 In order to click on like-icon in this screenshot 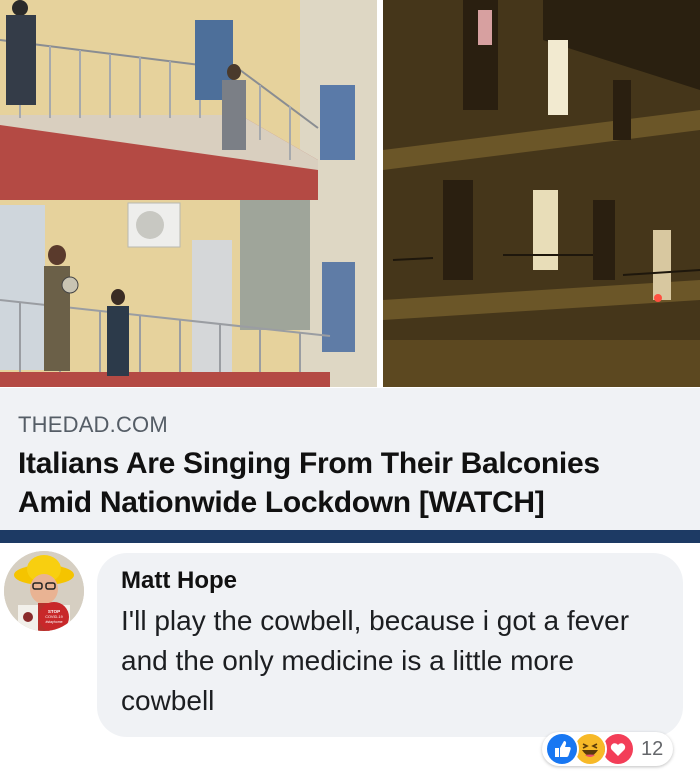, I will do `click(562, 749)`.